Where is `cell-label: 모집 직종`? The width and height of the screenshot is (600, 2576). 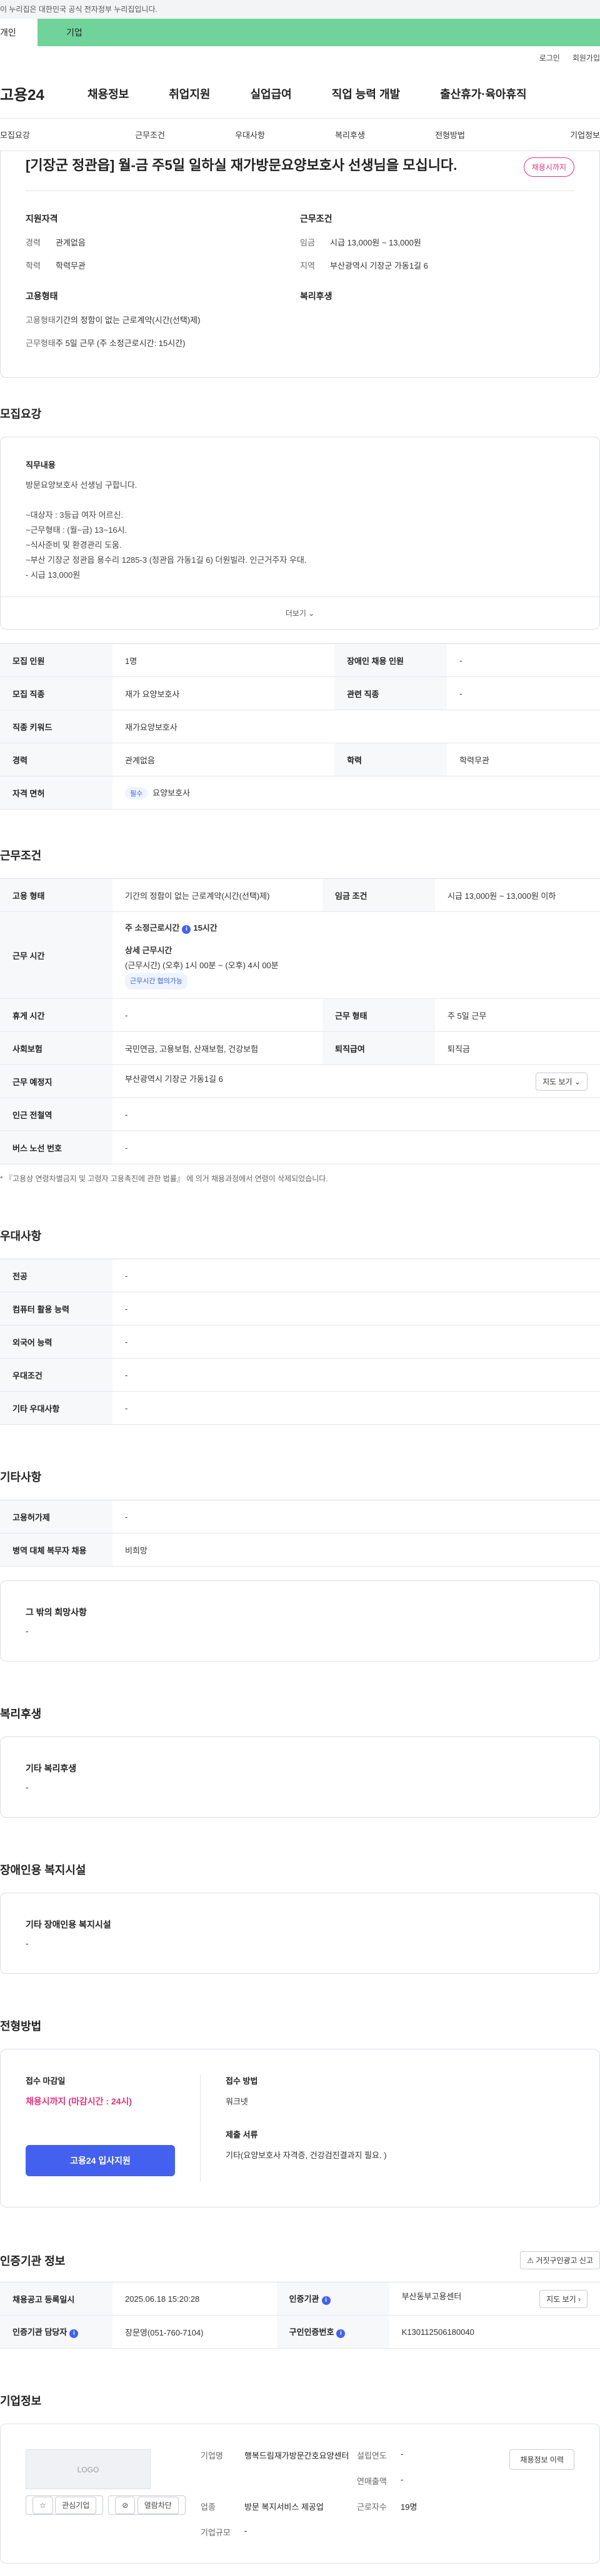
cell-label: 모집 직종 is located at coordinates (56, 693).